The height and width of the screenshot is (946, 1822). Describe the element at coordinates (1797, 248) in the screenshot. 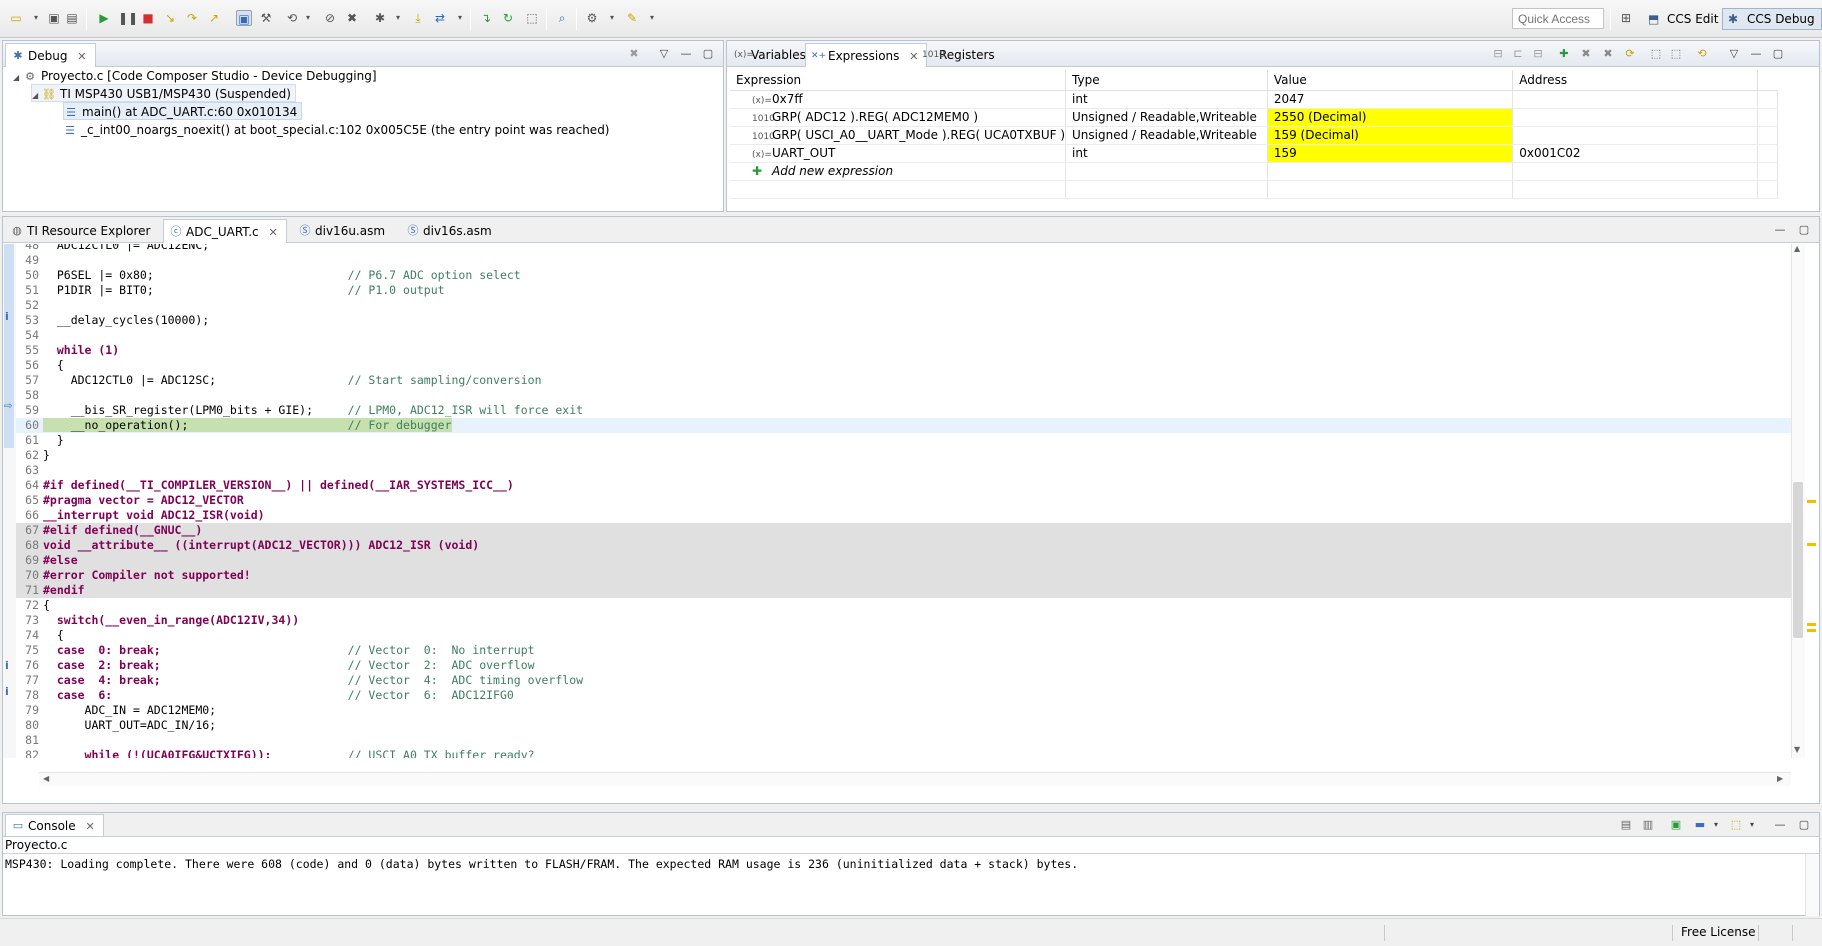

I see `scroll-up-icon: ▲` at that location.